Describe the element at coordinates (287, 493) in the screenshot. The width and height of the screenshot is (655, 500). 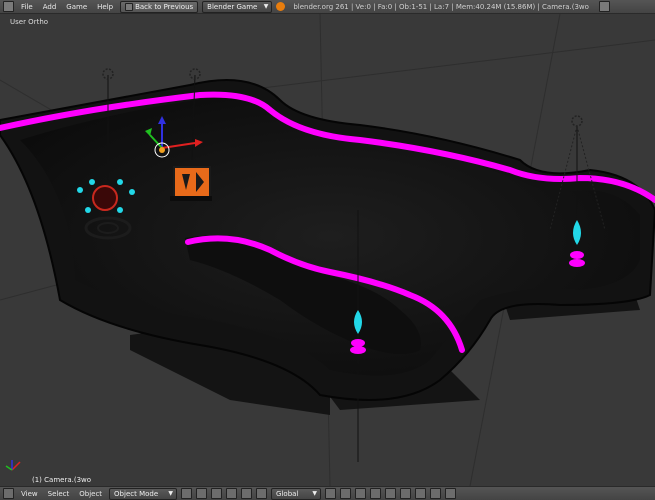
I see `orientation-label: Global` at that location.